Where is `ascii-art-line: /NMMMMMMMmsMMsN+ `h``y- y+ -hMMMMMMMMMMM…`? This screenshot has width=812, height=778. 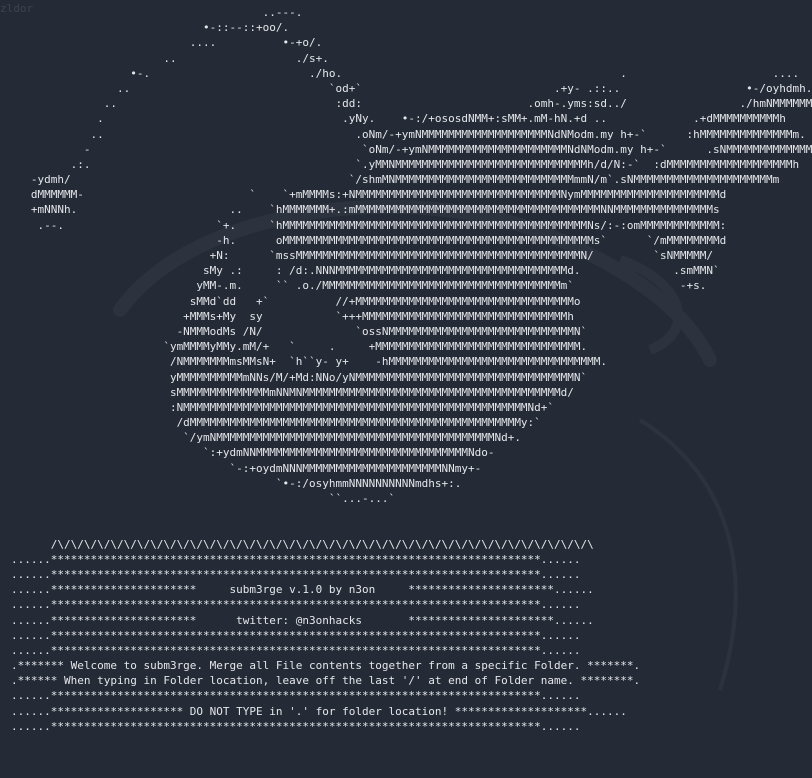
ascii-art-line: /NMMMMMMMmsMMsN+ `h``y- y+ -hMMMMMMMMMMM… is located at coordinates (309, 362).